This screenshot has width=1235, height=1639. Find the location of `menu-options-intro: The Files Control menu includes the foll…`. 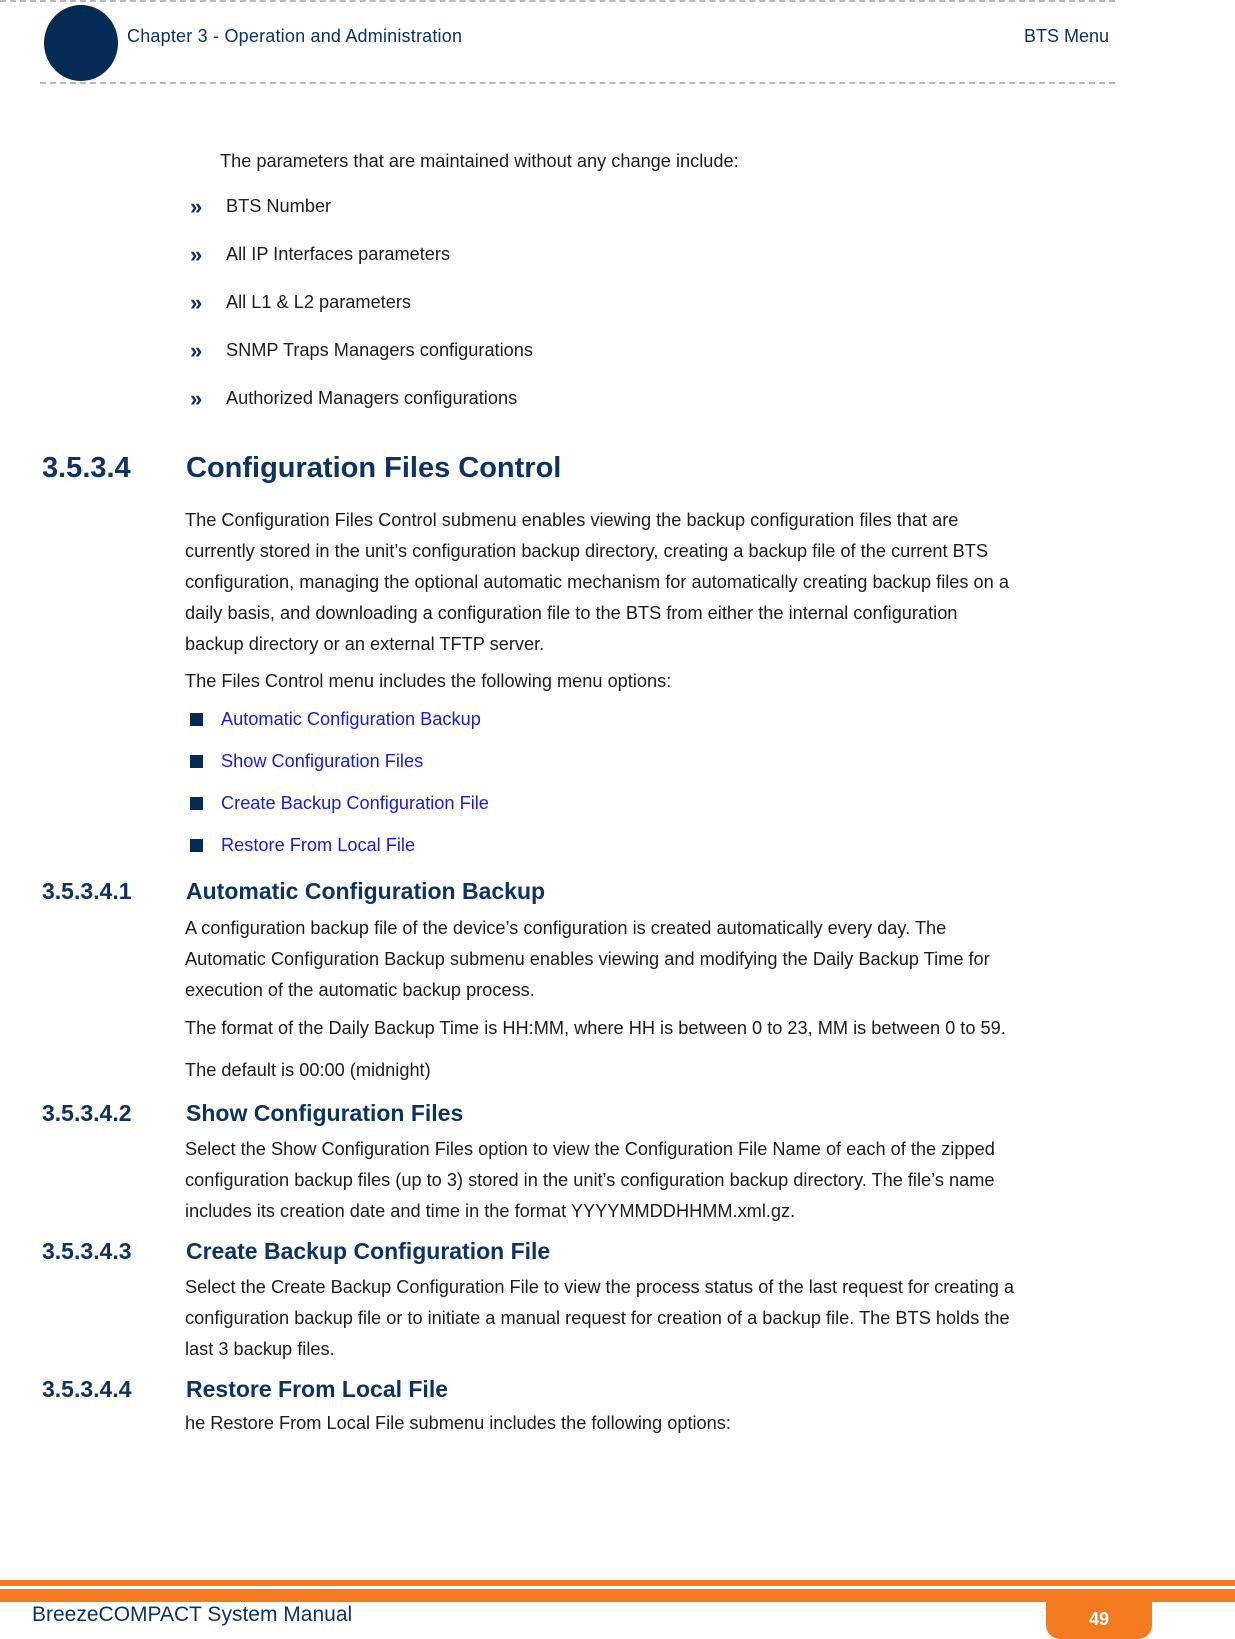

menu-options-intro: The Files Control menu includes the foll… is located at coordinates (428, 681).